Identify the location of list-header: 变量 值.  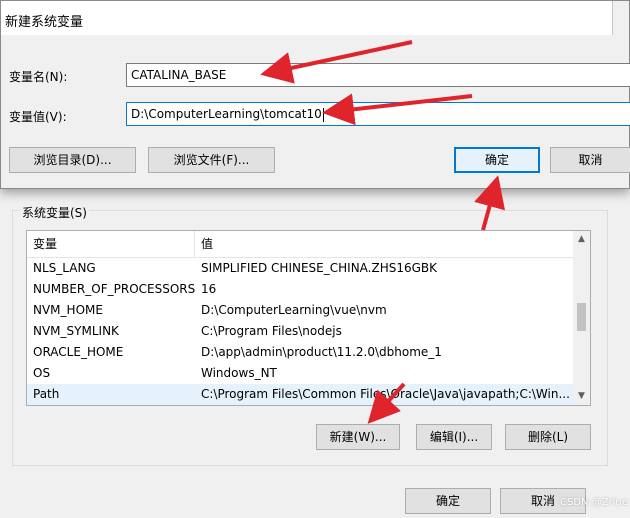
(301, 244).